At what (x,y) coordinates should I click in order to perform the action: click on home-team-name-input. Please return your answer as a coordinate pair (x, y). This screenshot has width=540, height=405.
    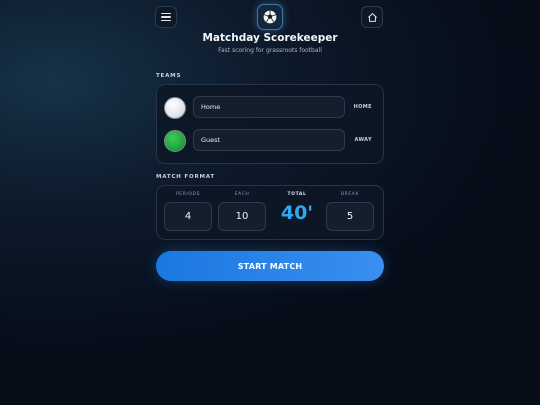
    Looking at the image, I should click on (269, 107).